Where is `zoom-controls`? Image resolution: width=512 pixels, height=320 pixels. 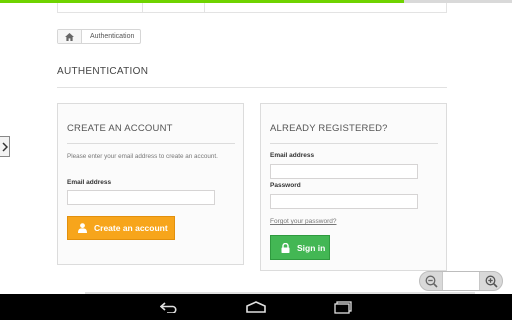
zoom-controls is located at coordinates (461, 281).